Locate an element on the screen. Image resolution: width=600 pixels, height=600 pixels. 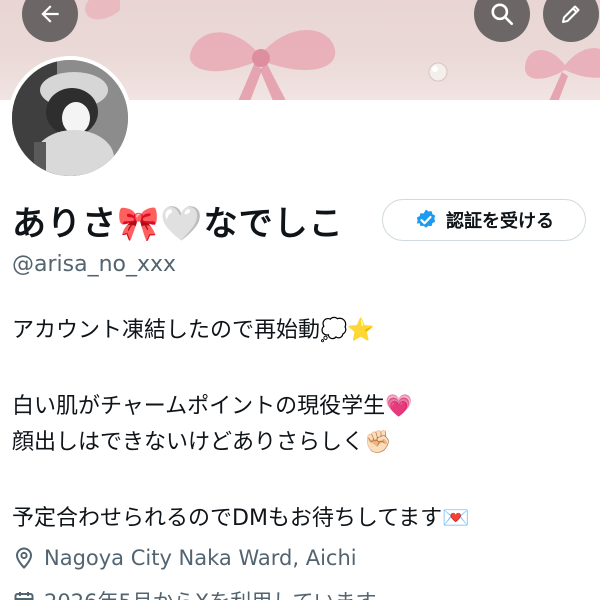
arrow-left-icon is located at coordinates (50, 14).